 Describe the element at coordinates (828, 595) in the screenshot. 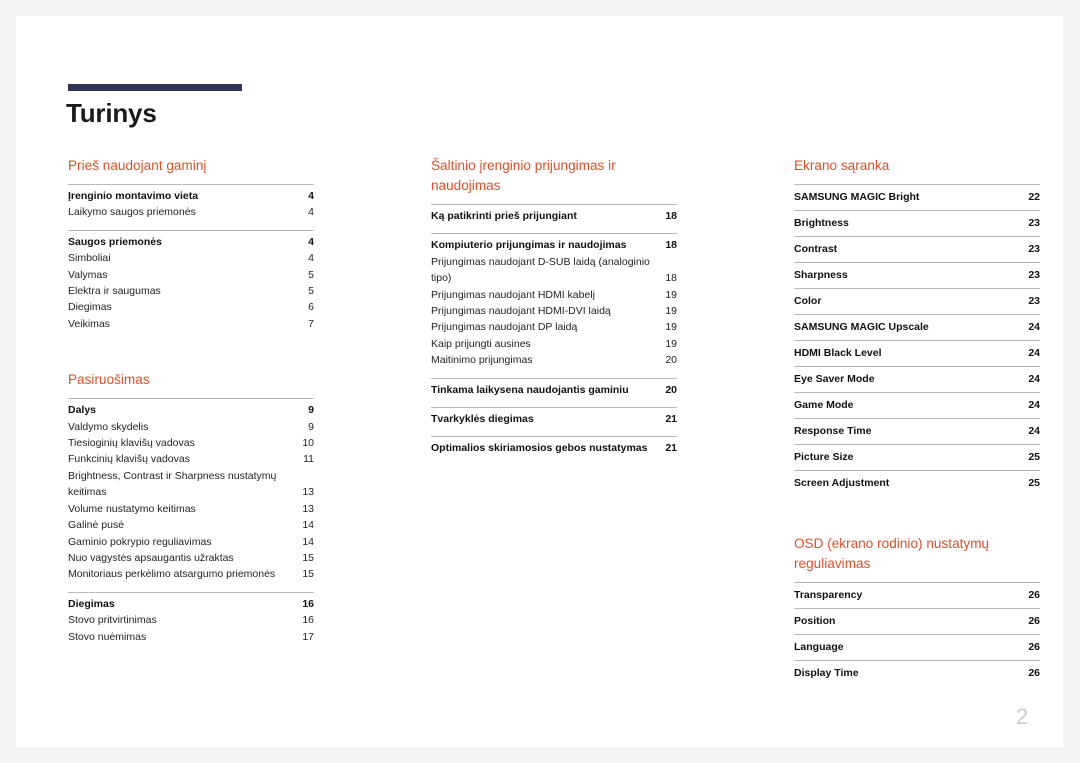

I see `toc-entry-label: Transparency` at that location.